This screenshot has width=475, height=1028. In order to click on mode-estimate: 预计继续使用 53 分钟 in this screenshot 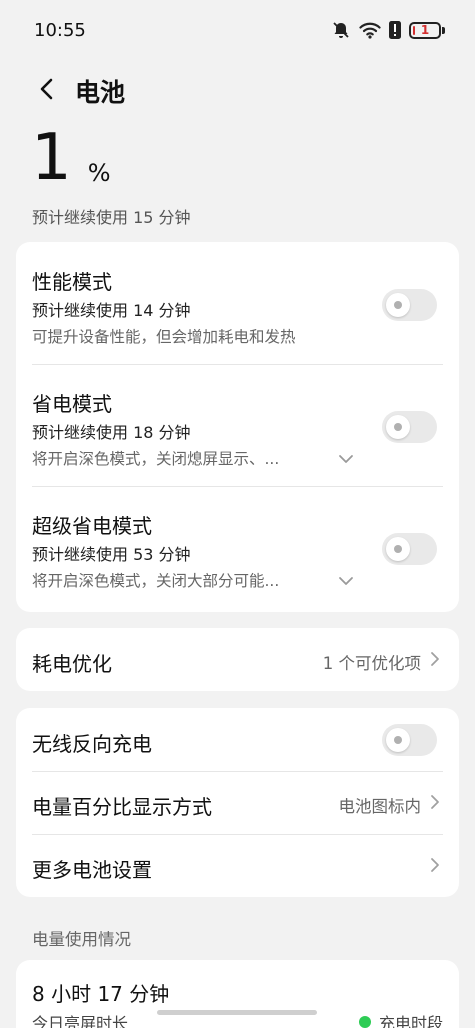, I will do `click(111, 554)`.